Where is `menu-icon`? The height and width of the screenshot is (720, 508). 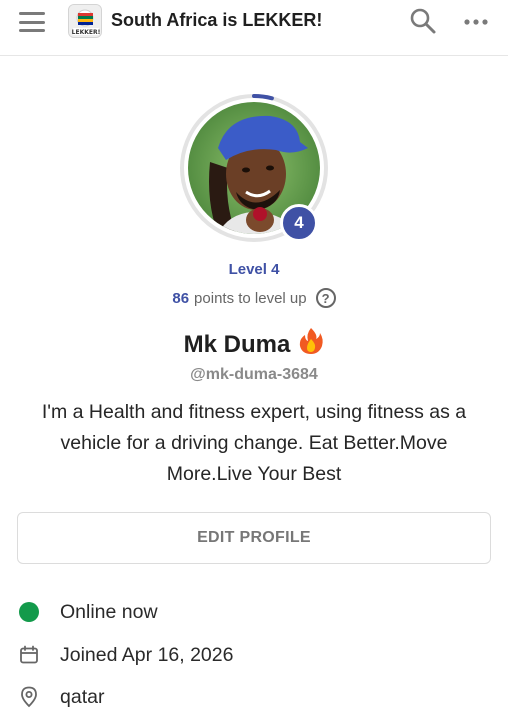
menu-icon is located at coordinates (32, 22).